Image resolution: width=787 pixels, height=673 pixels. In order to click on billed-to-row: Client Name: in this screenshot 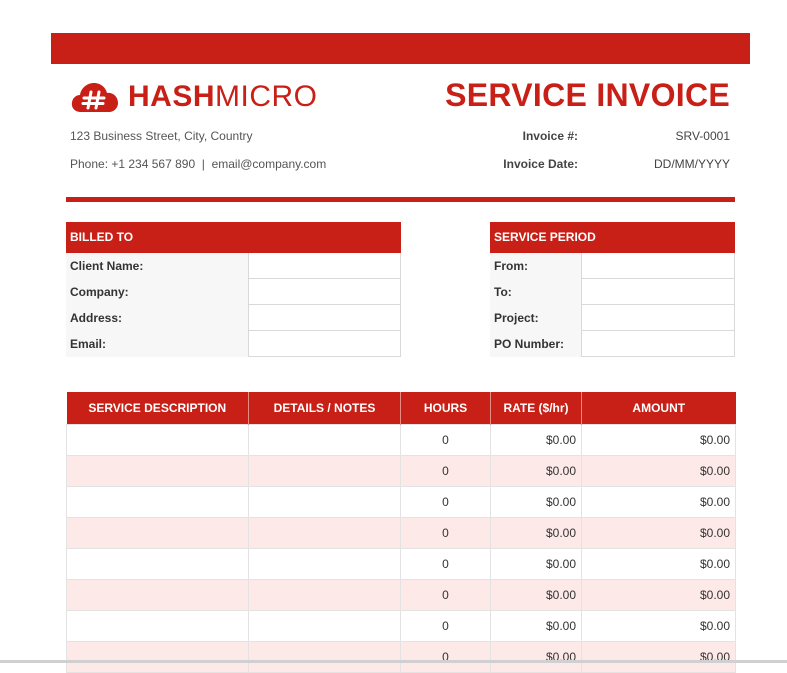, I will do `click(233, 266)`.